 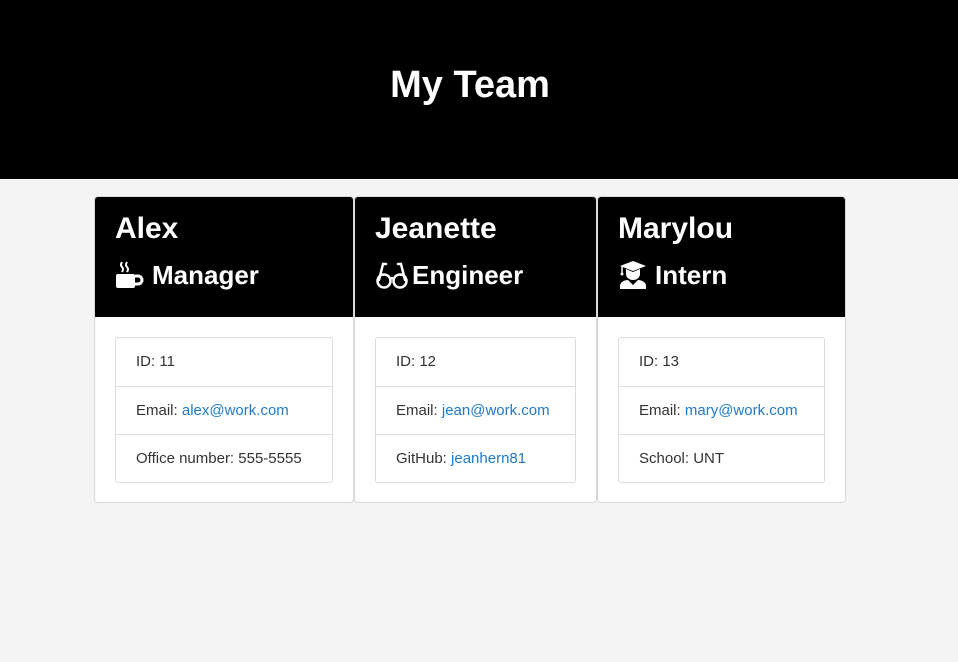 I want to click on employee-role: Engineer, so click(x=449, y=275).